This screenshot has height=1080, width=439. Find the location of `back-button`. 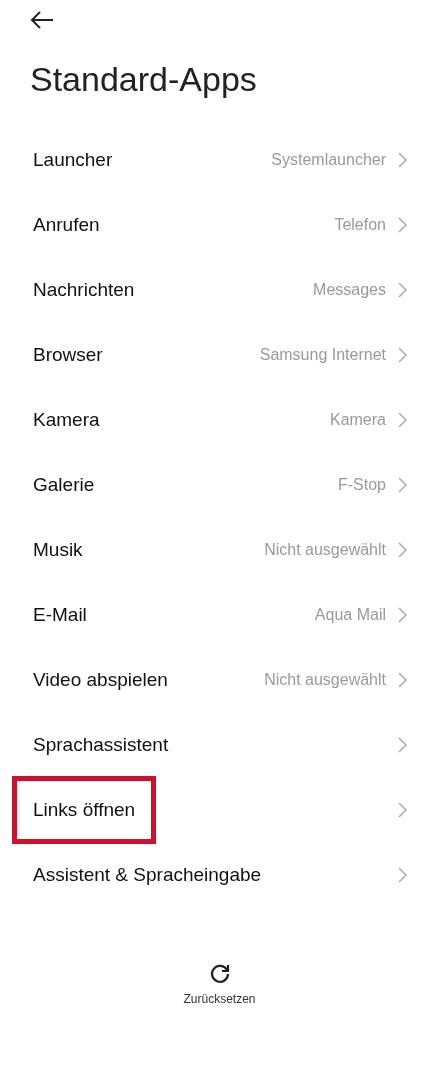

back-button is located at coordinates (42, 20).